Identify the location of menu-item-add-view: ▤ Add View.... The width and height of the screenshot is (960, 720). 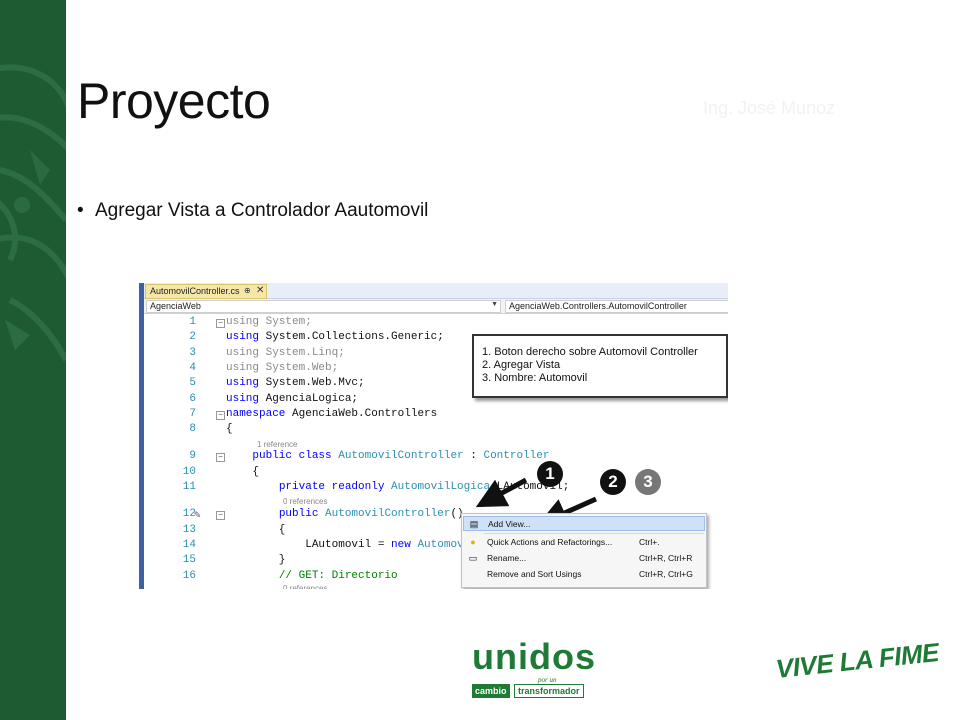
(584, 523).